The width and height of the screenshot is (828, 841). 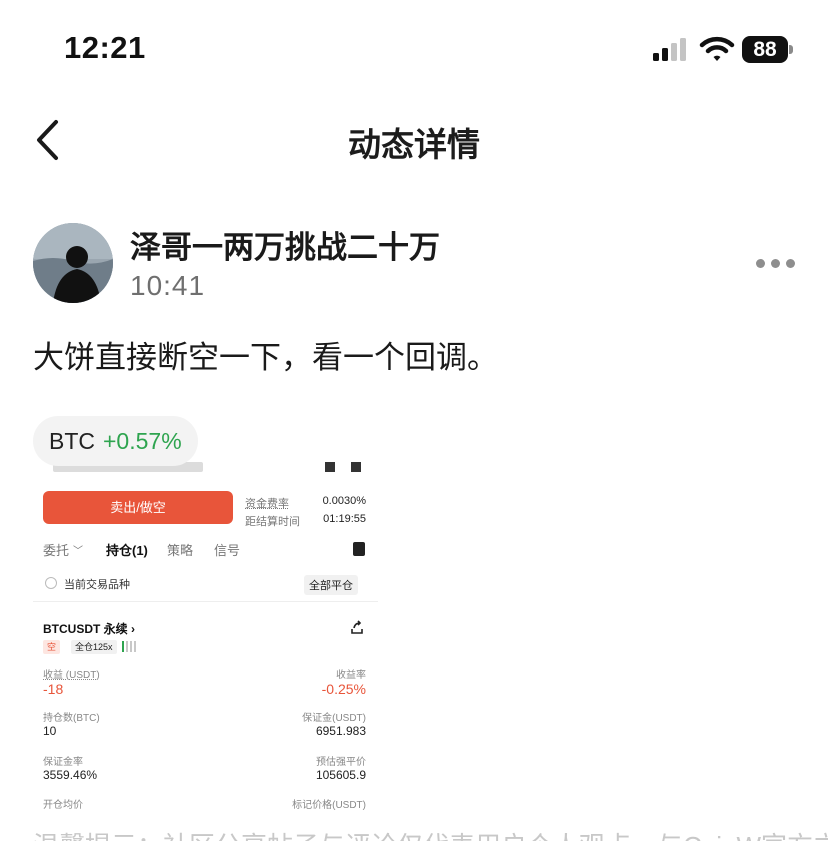 What do you see at coordinates (78, 549) in the screenshot?
I see `chevron-down-icon: ﹀` at bounding box center [78, 549].